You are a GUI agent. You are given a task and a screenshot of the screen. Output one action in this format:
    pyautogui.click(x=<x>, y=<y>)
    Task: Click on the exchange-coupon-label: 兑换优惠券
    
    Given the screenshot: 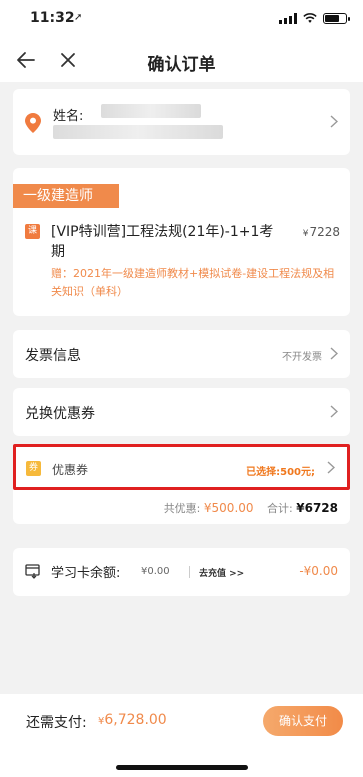 What is the action you would take?
    pyautogui.click(x=60, y=414)
    